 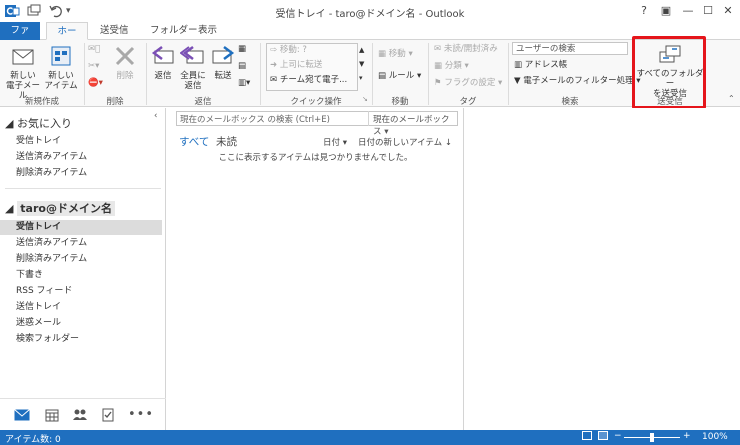 What do you see at coordinates (365, 99) in the screenshot?
I see `quick-steps-launcher-icon: ↘` at bounding box center [365, 99].